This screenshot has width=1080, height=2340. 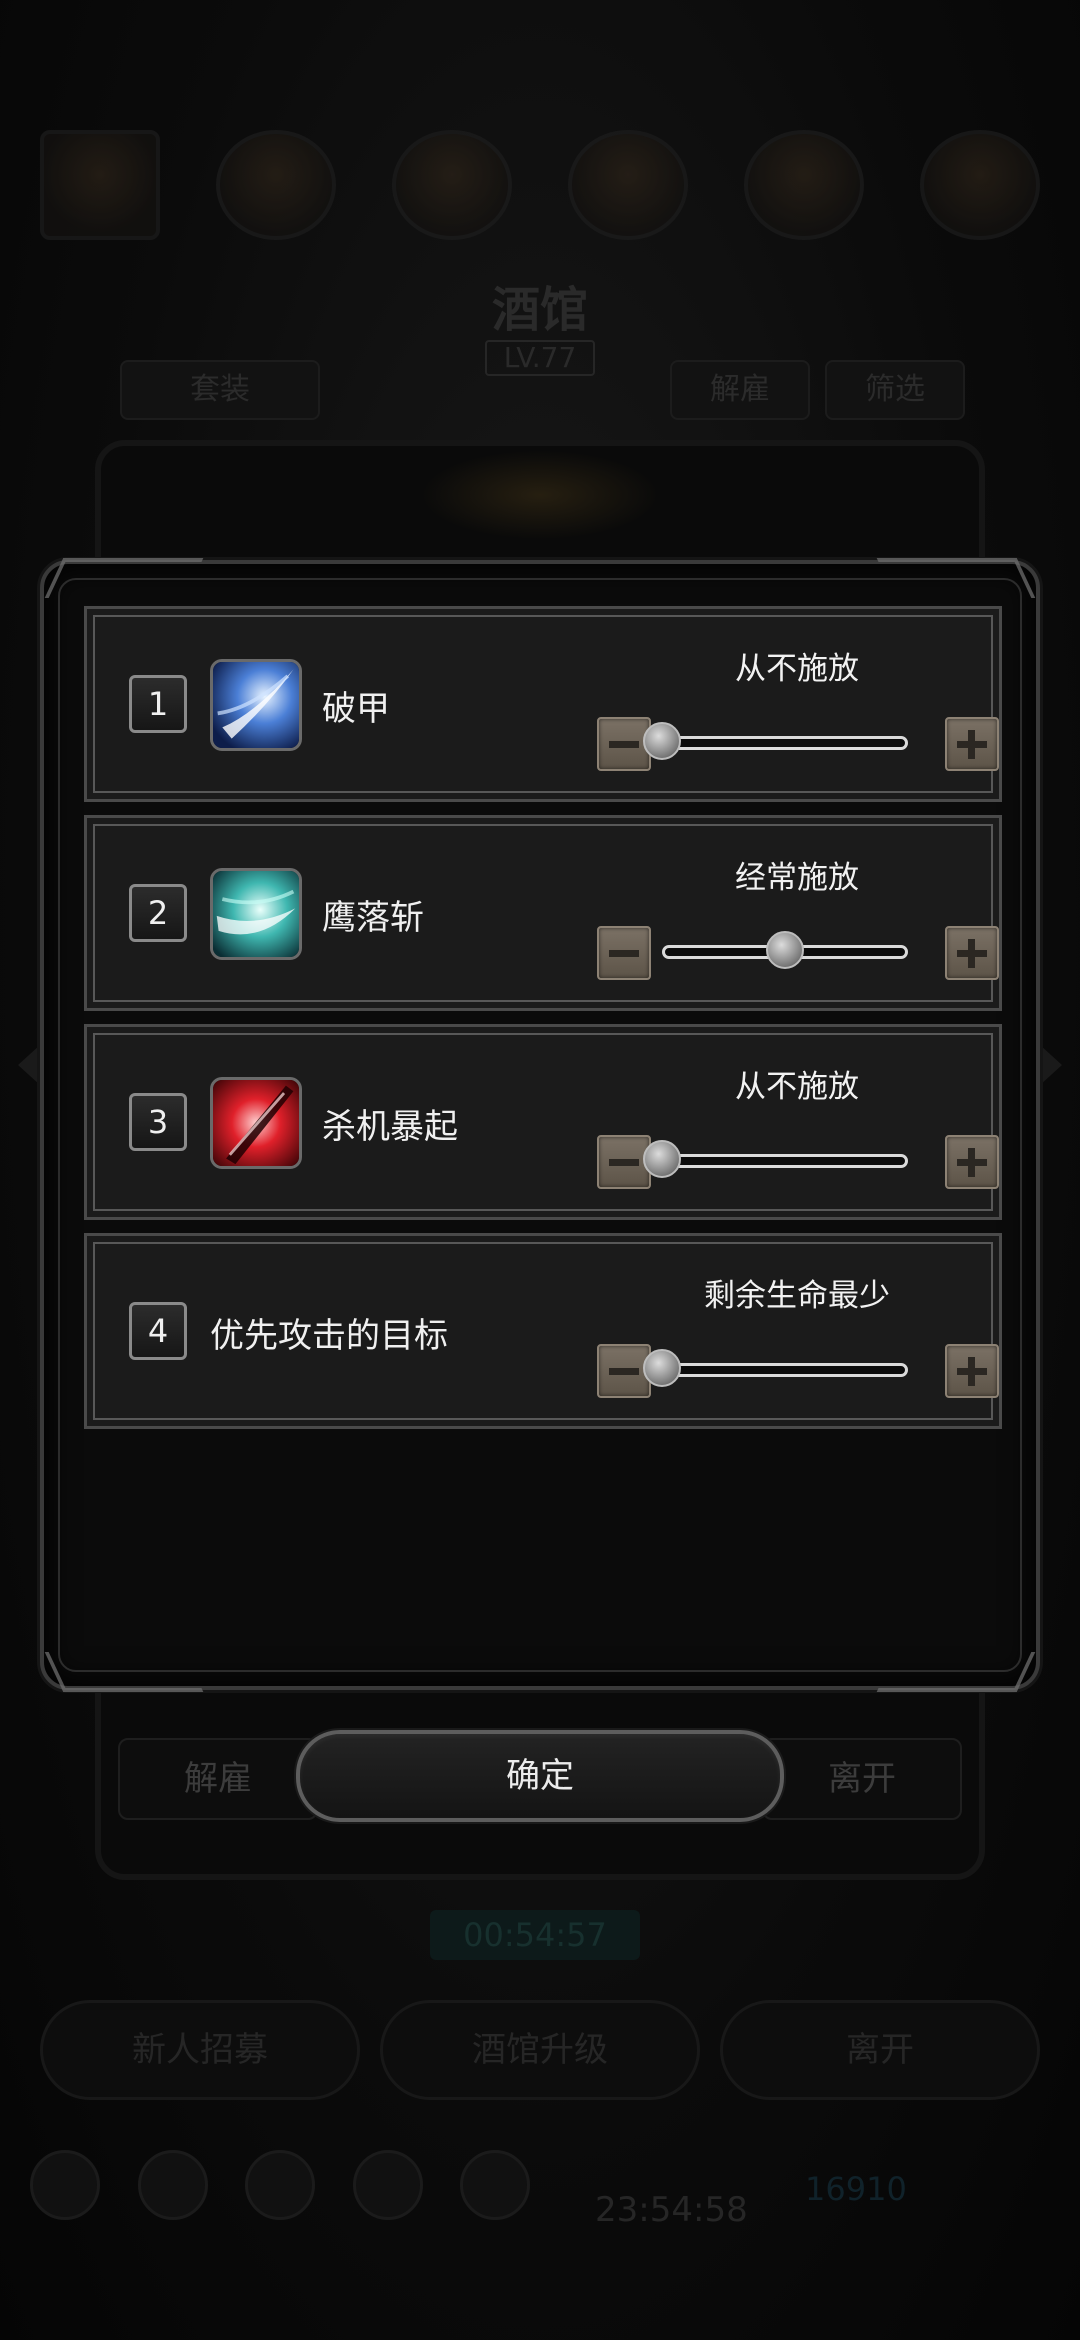 What do you see at coordinates (1051, 1065) in the screenshot?
I see `right-arrow-icon` at bounding box center [1051, 1065].